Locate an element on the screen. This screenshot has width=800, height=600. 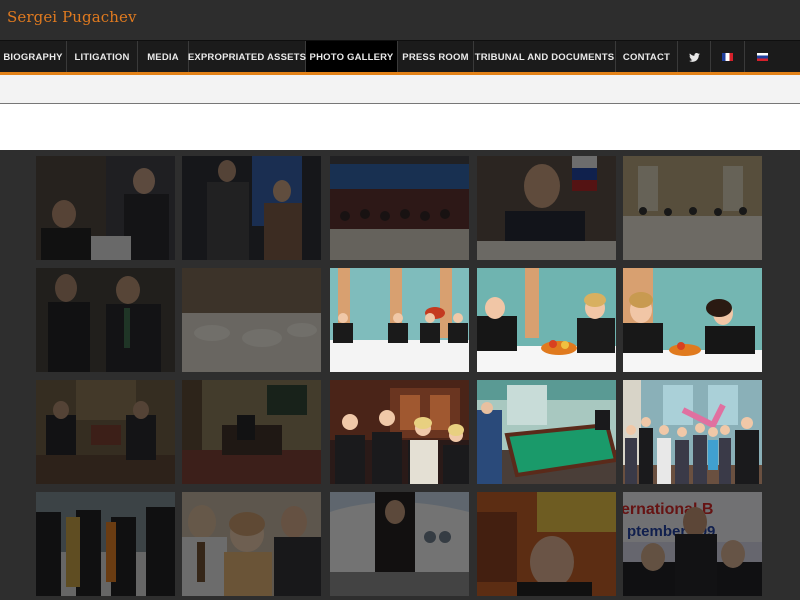
page-header-area is located at coordinates (400, 127).